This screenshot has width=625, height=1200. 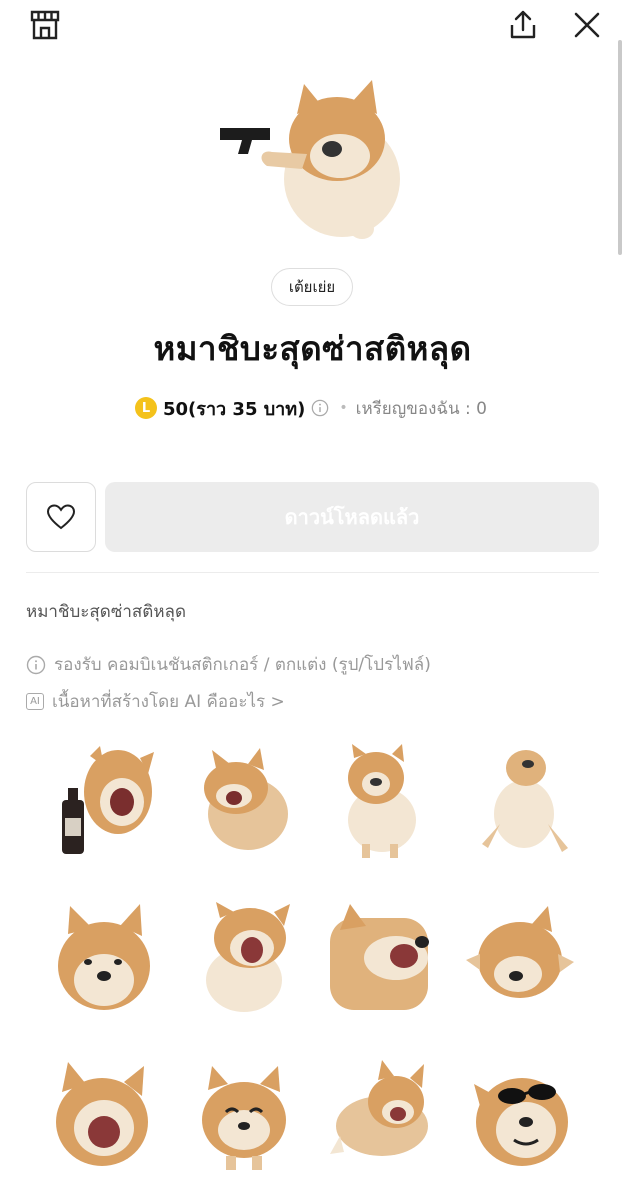 I want to click on sticker-shiba-beer, so click(x=105, y=804).